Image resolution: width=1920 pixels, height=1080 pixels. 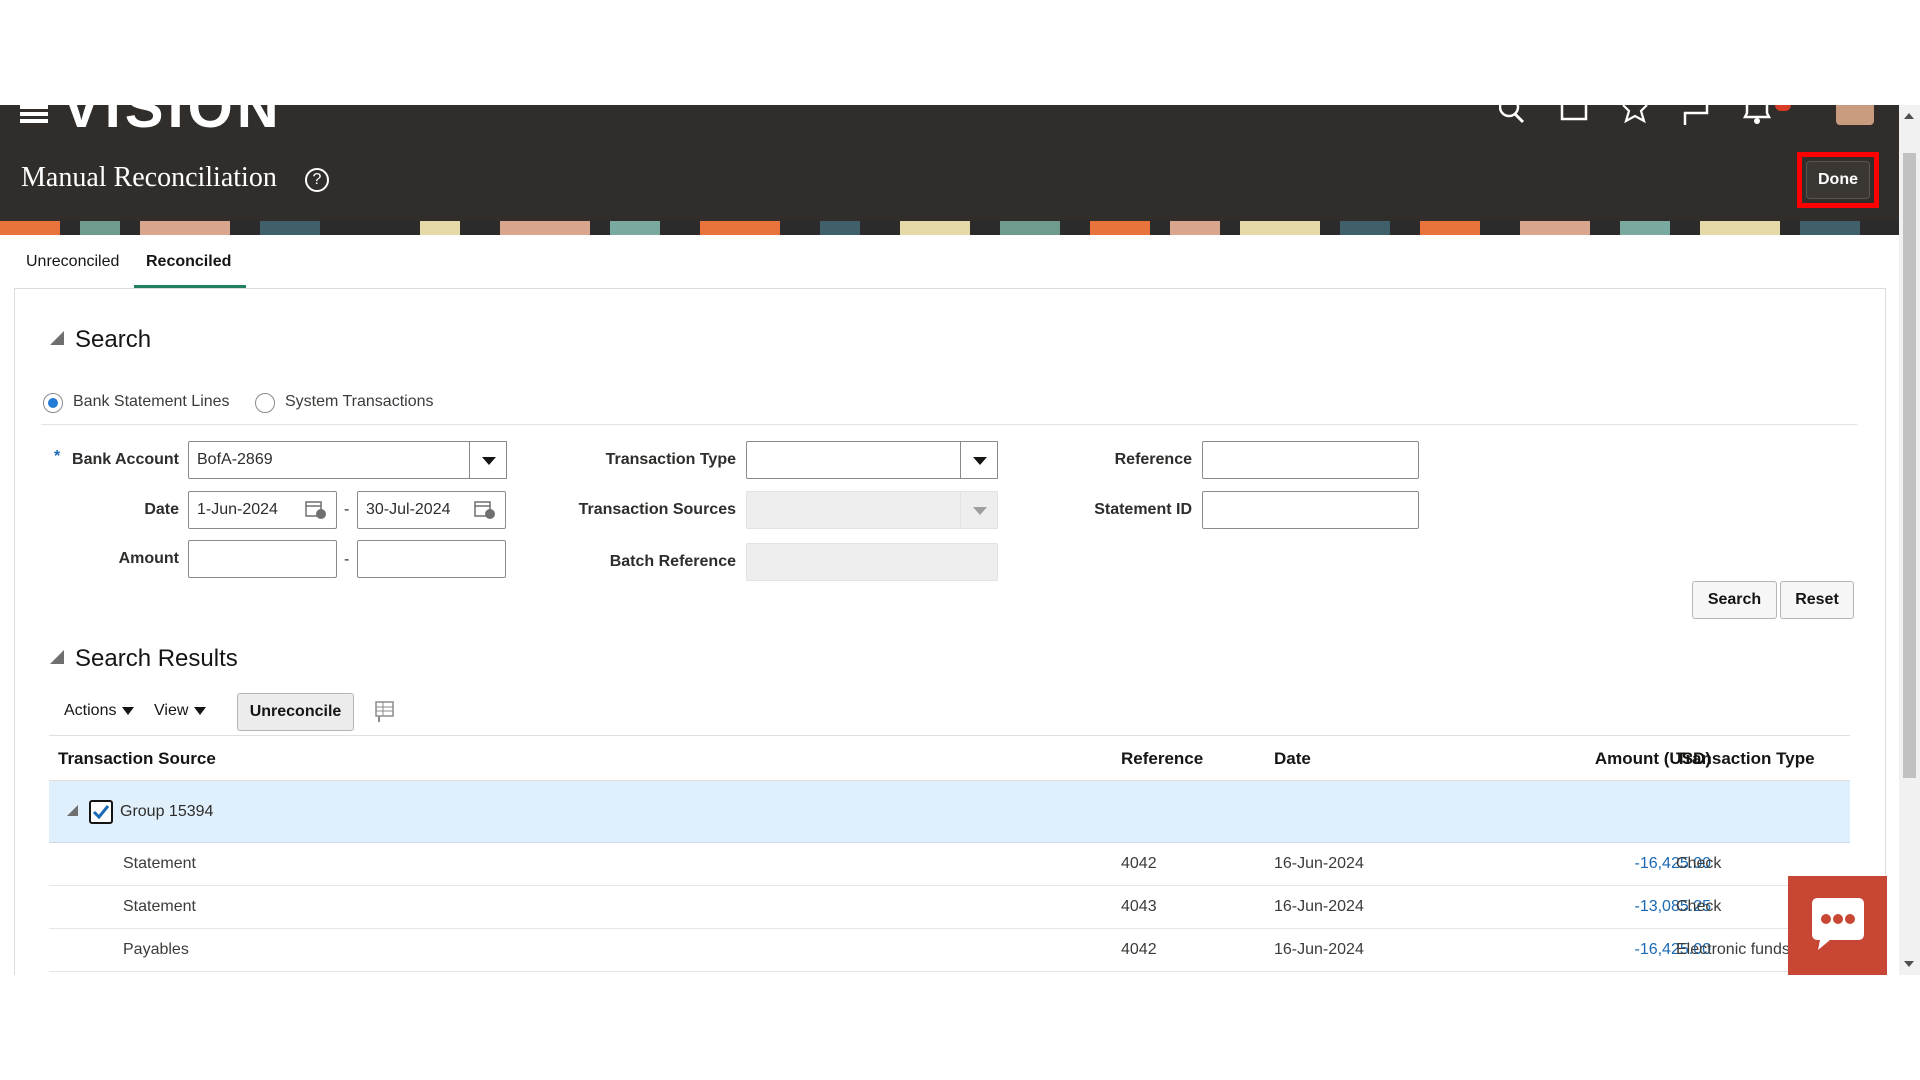 I want to click on transaction-type-dropdown-button, so click(x=979, y=460).